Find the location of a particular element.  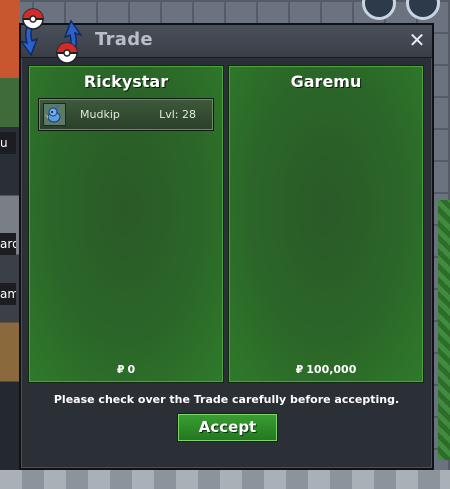

right-money-offer: ₽100,000 is located at coordinates (326, 369).